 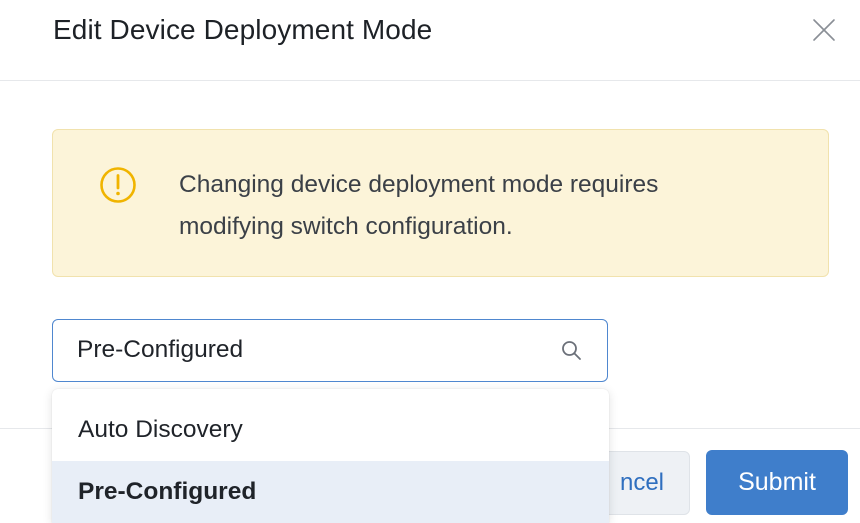 I want to click on search-icon, so click(x=572, y=351).